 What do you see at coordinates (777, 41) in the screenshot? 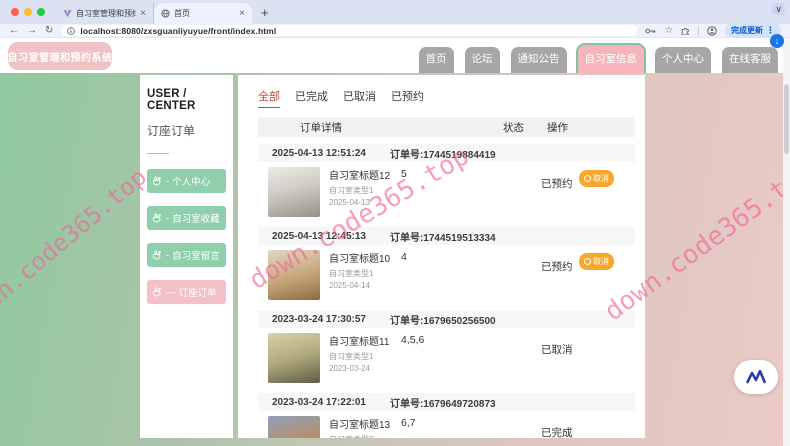
I see `download-indicator-icon: ↓` at bounding box center [777, 41].